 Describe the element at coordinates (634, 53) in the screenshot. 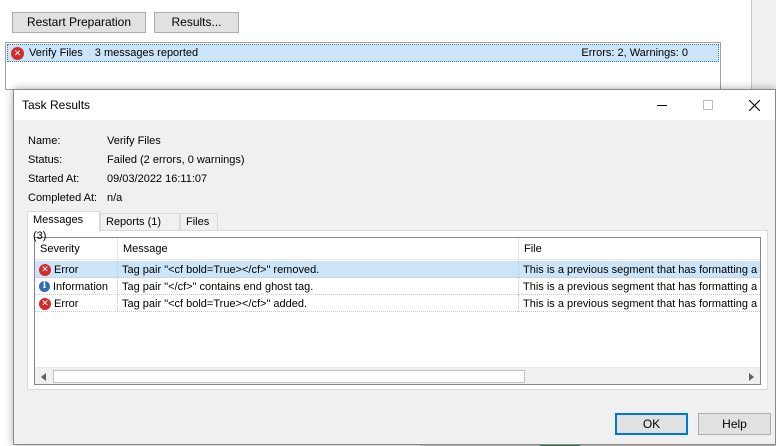

I see `task-summary: Errors: 2, Warnings: 0` at that location.